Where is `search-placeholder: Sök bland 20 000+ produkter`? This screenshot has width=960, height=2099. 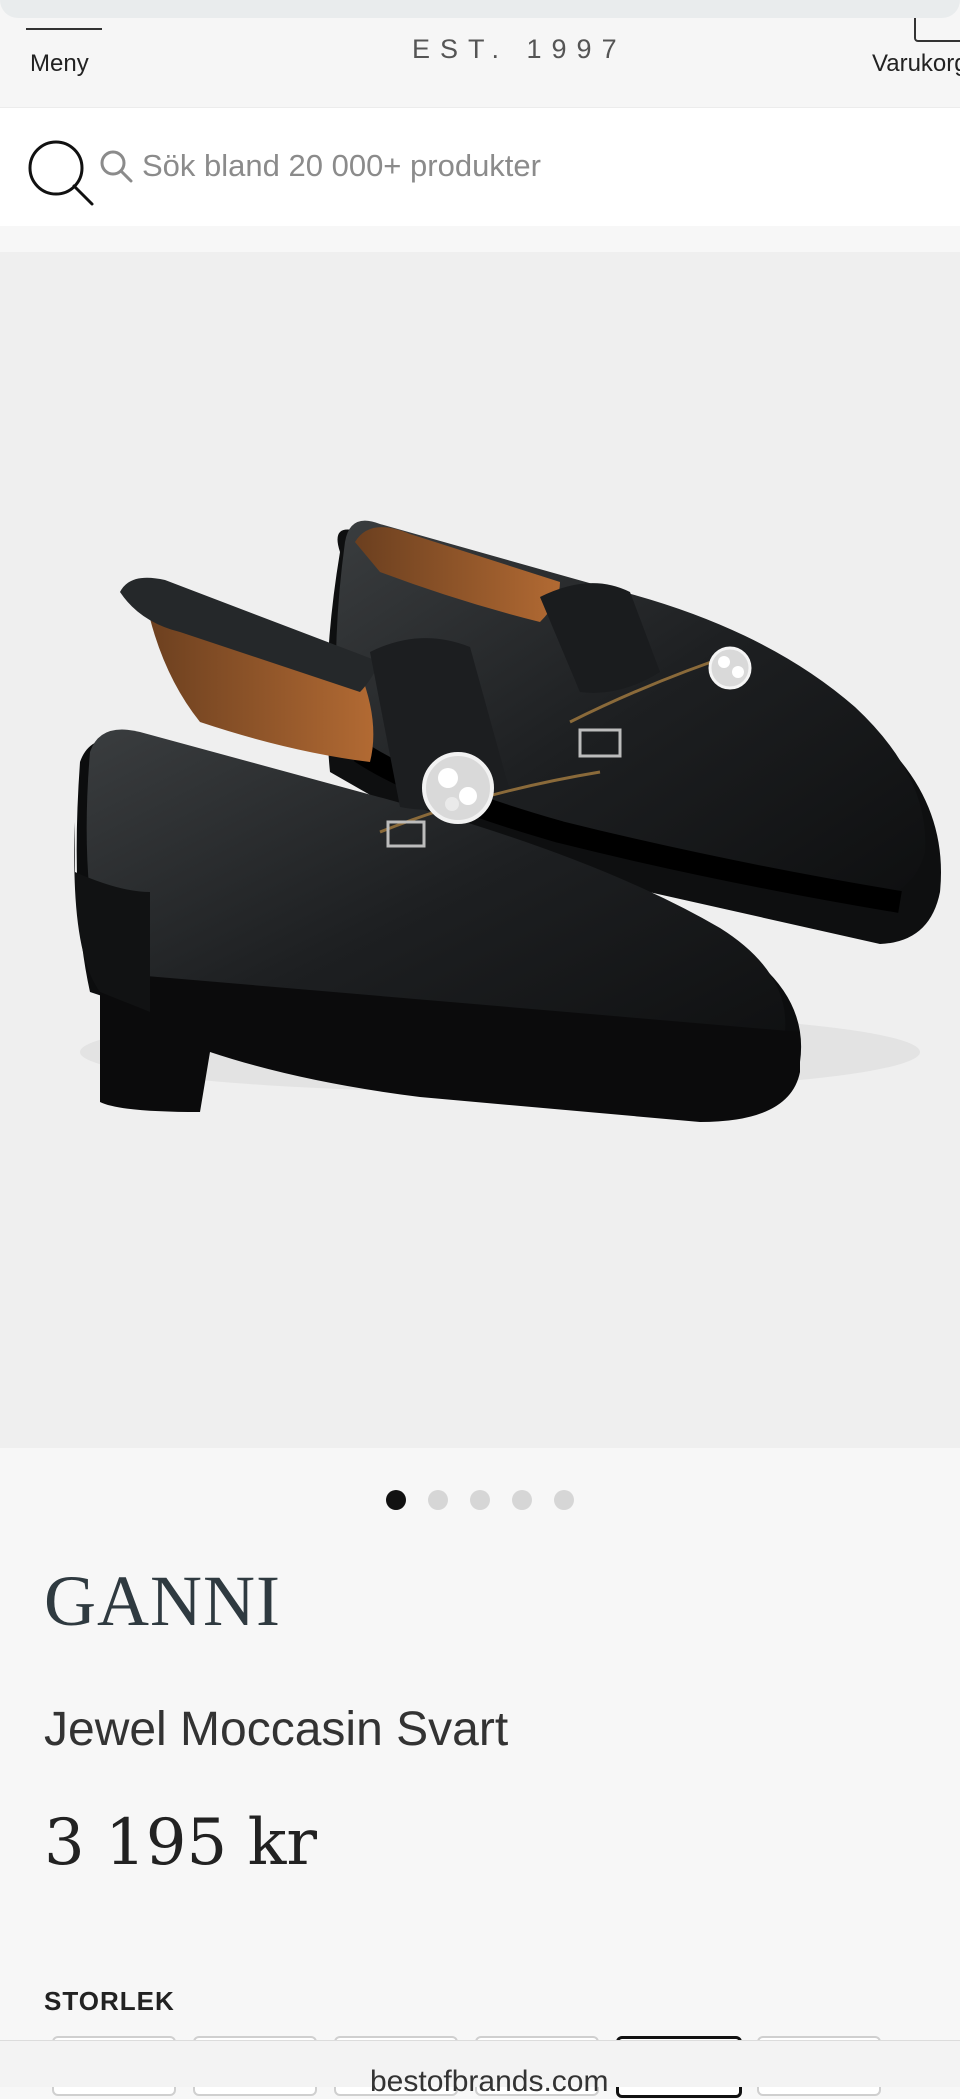
search-placeholder: Sök bland 20 000+ produkter is located at coordinates (341, 165).